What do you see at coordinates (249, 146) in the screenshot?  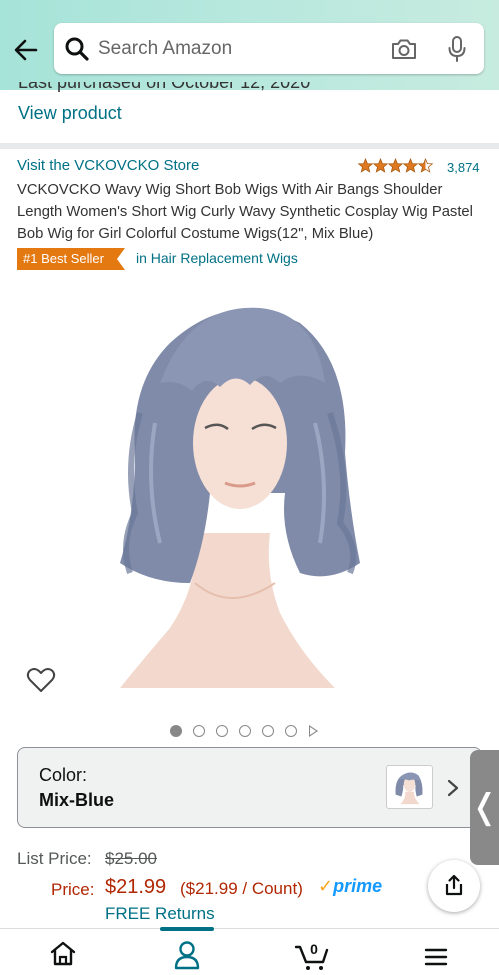 I see `section-divider` at bounding box center [249, 146].